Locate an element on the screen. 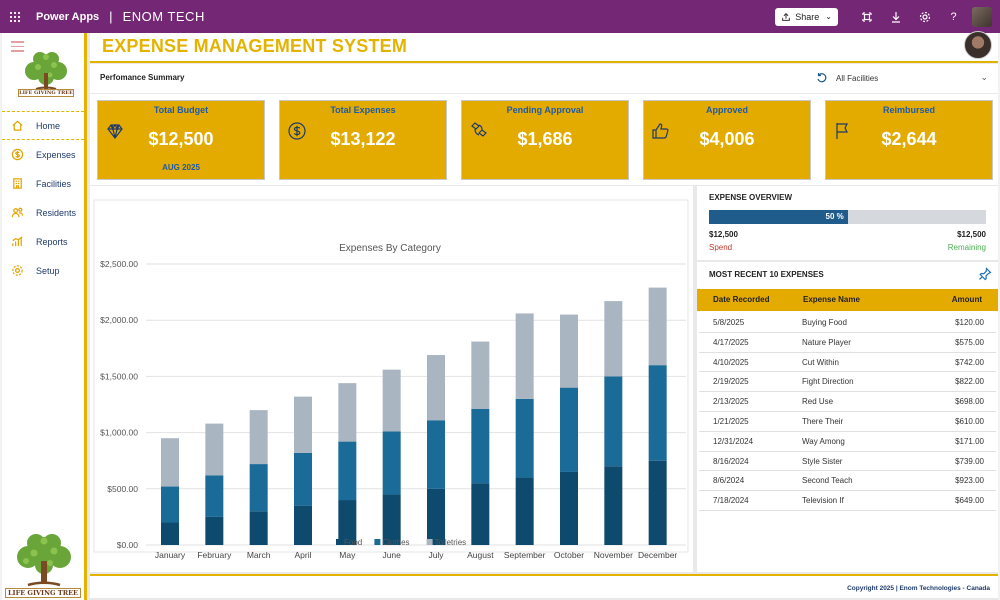 The width and height of the screenshot is (1000, 600). table-row: 4/17/2025 Nature Player $575.00 is located at coordinates (847, 343).